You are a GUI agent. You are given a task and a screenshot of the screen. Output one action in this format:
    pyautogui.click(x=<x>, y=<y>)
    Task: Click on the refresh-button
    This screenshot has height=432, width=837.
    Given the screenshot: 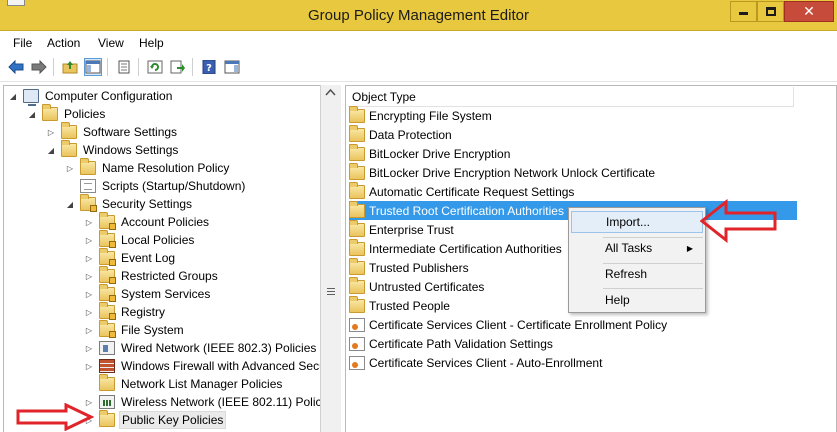 What is the action you would take?
    pyautogui.click(x=155, y=67)
    